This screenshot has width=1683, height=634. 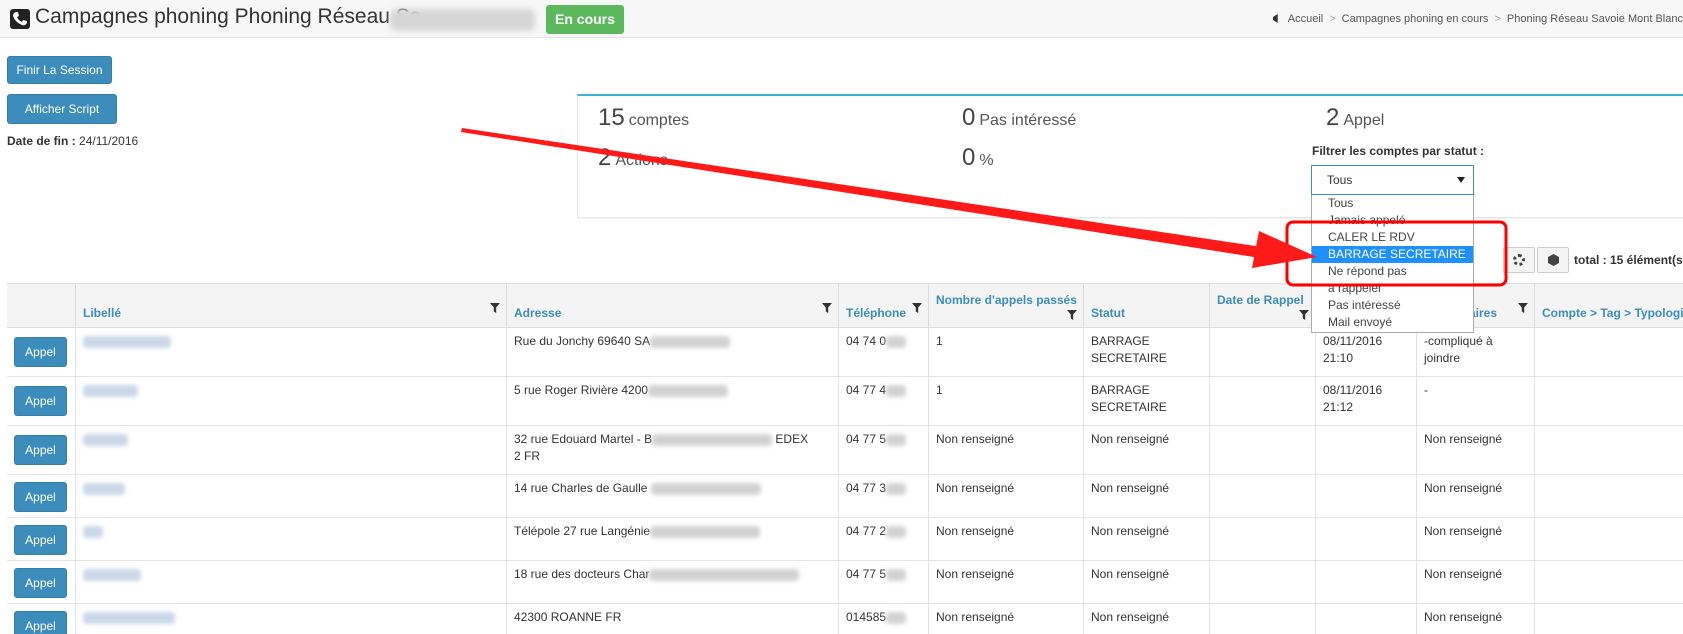 I want to click on show-script-button: Afficher Script, so click(x=62, y=109).